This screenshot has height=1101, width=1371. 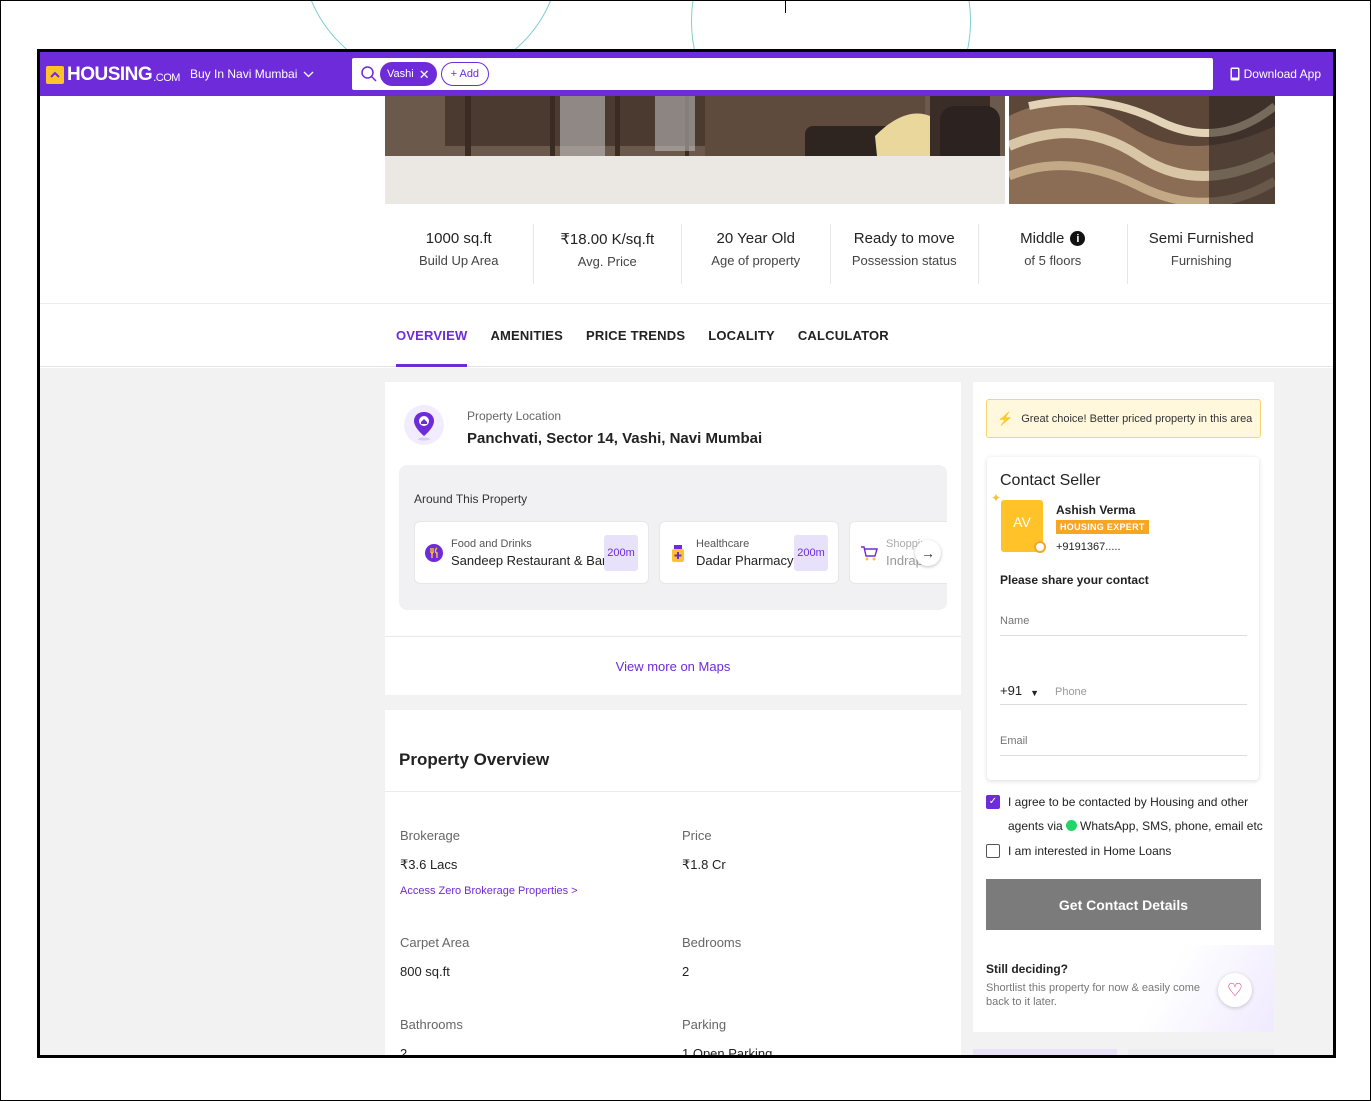 What do you see at coordinates (711, 957) in the screenshot?
I see `overview-field-bedrooms: Bedrooms 2` at bounding box center [711, 957].